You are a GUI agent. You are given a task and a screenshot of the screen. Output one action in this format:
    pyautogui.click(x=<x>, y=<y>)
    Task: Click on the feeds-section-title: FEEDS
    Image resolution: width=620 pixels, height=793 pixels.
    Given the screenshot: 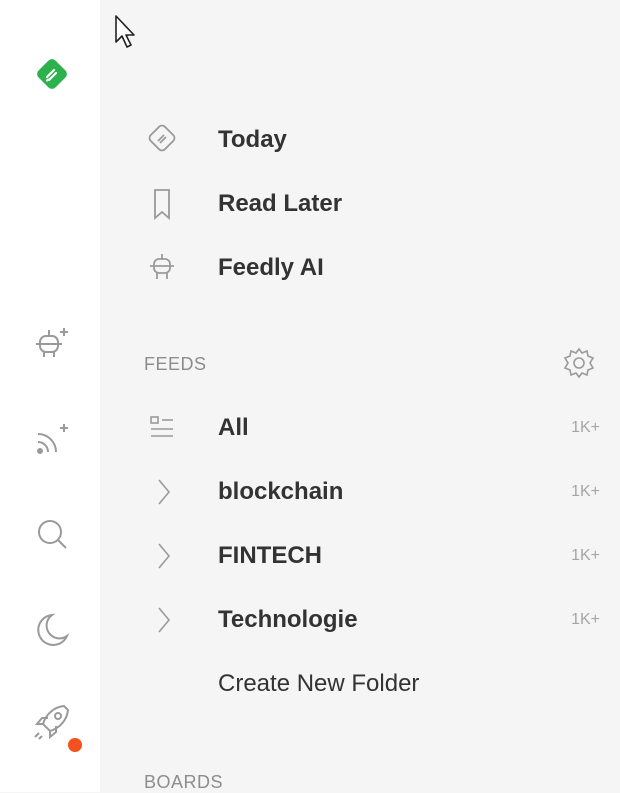 What is the action you would take?
    pyautogui.click(x=175, y=364)
    